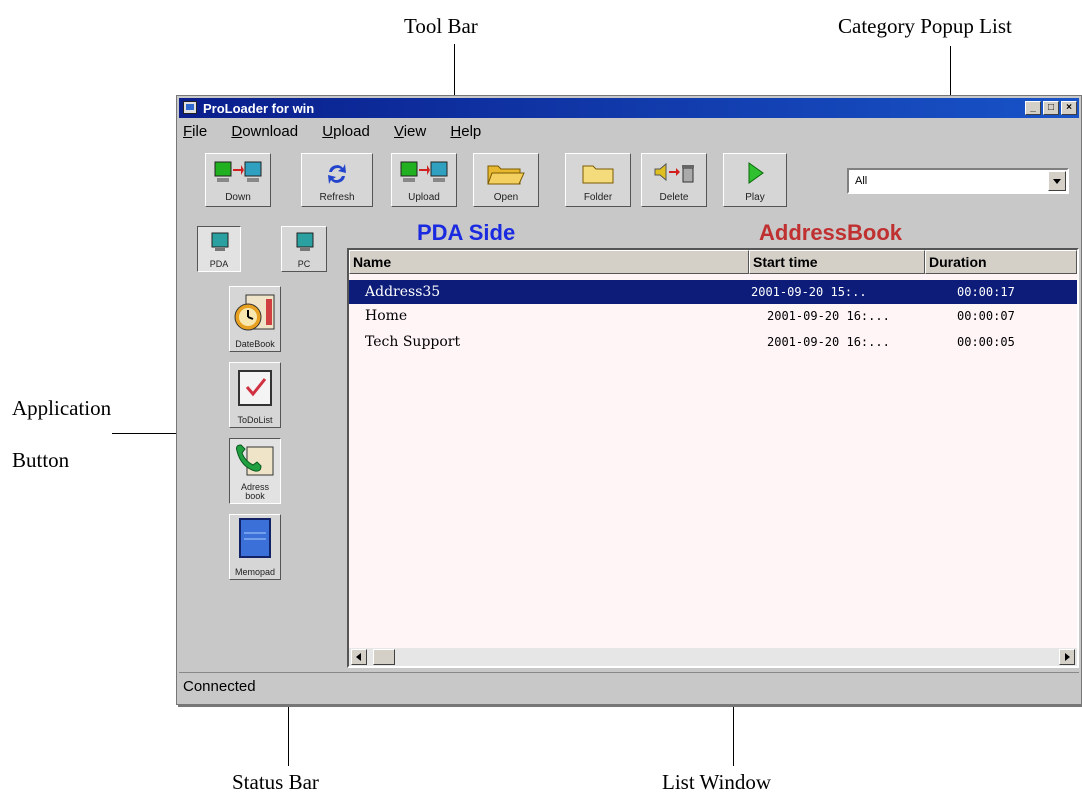  I want to click on status-text: Connected, so click(219, 686).